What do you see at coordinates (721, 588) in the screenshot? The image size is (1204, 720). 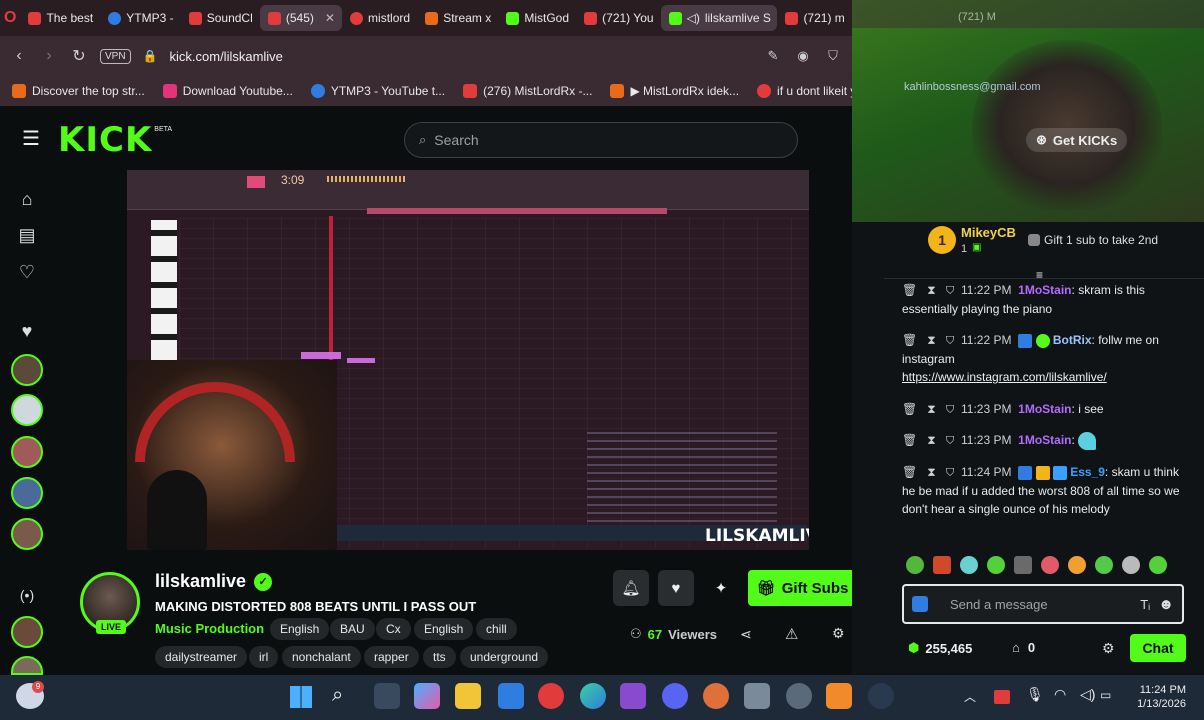 I see `sparkle-button: ✦` at bounding box center [721, 588].